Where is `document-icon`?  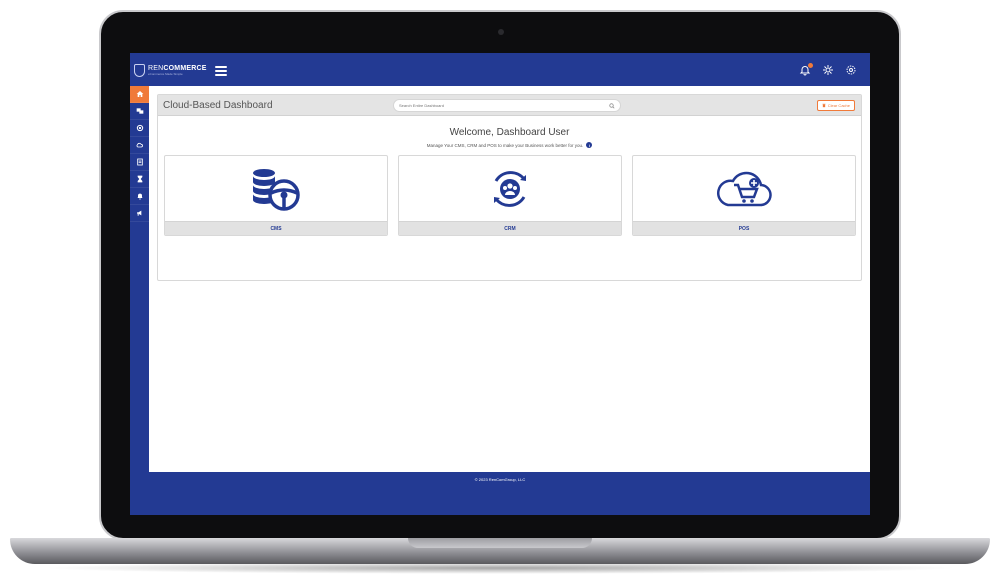 document-icon is located at coordinates (139, 162).